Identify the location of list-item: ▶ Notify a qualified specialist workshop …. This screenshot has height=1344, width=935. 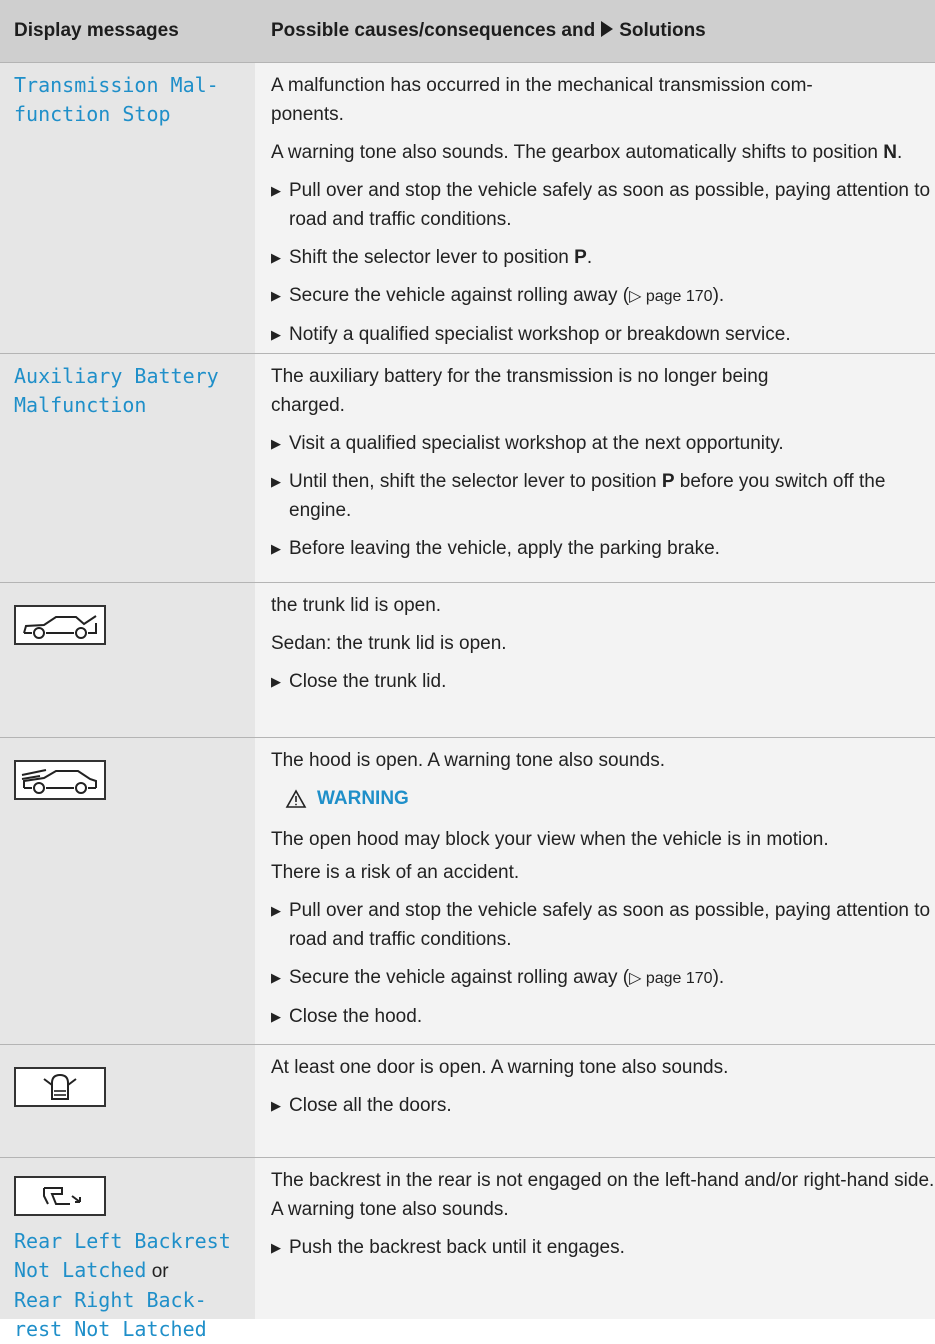
(603, 334).